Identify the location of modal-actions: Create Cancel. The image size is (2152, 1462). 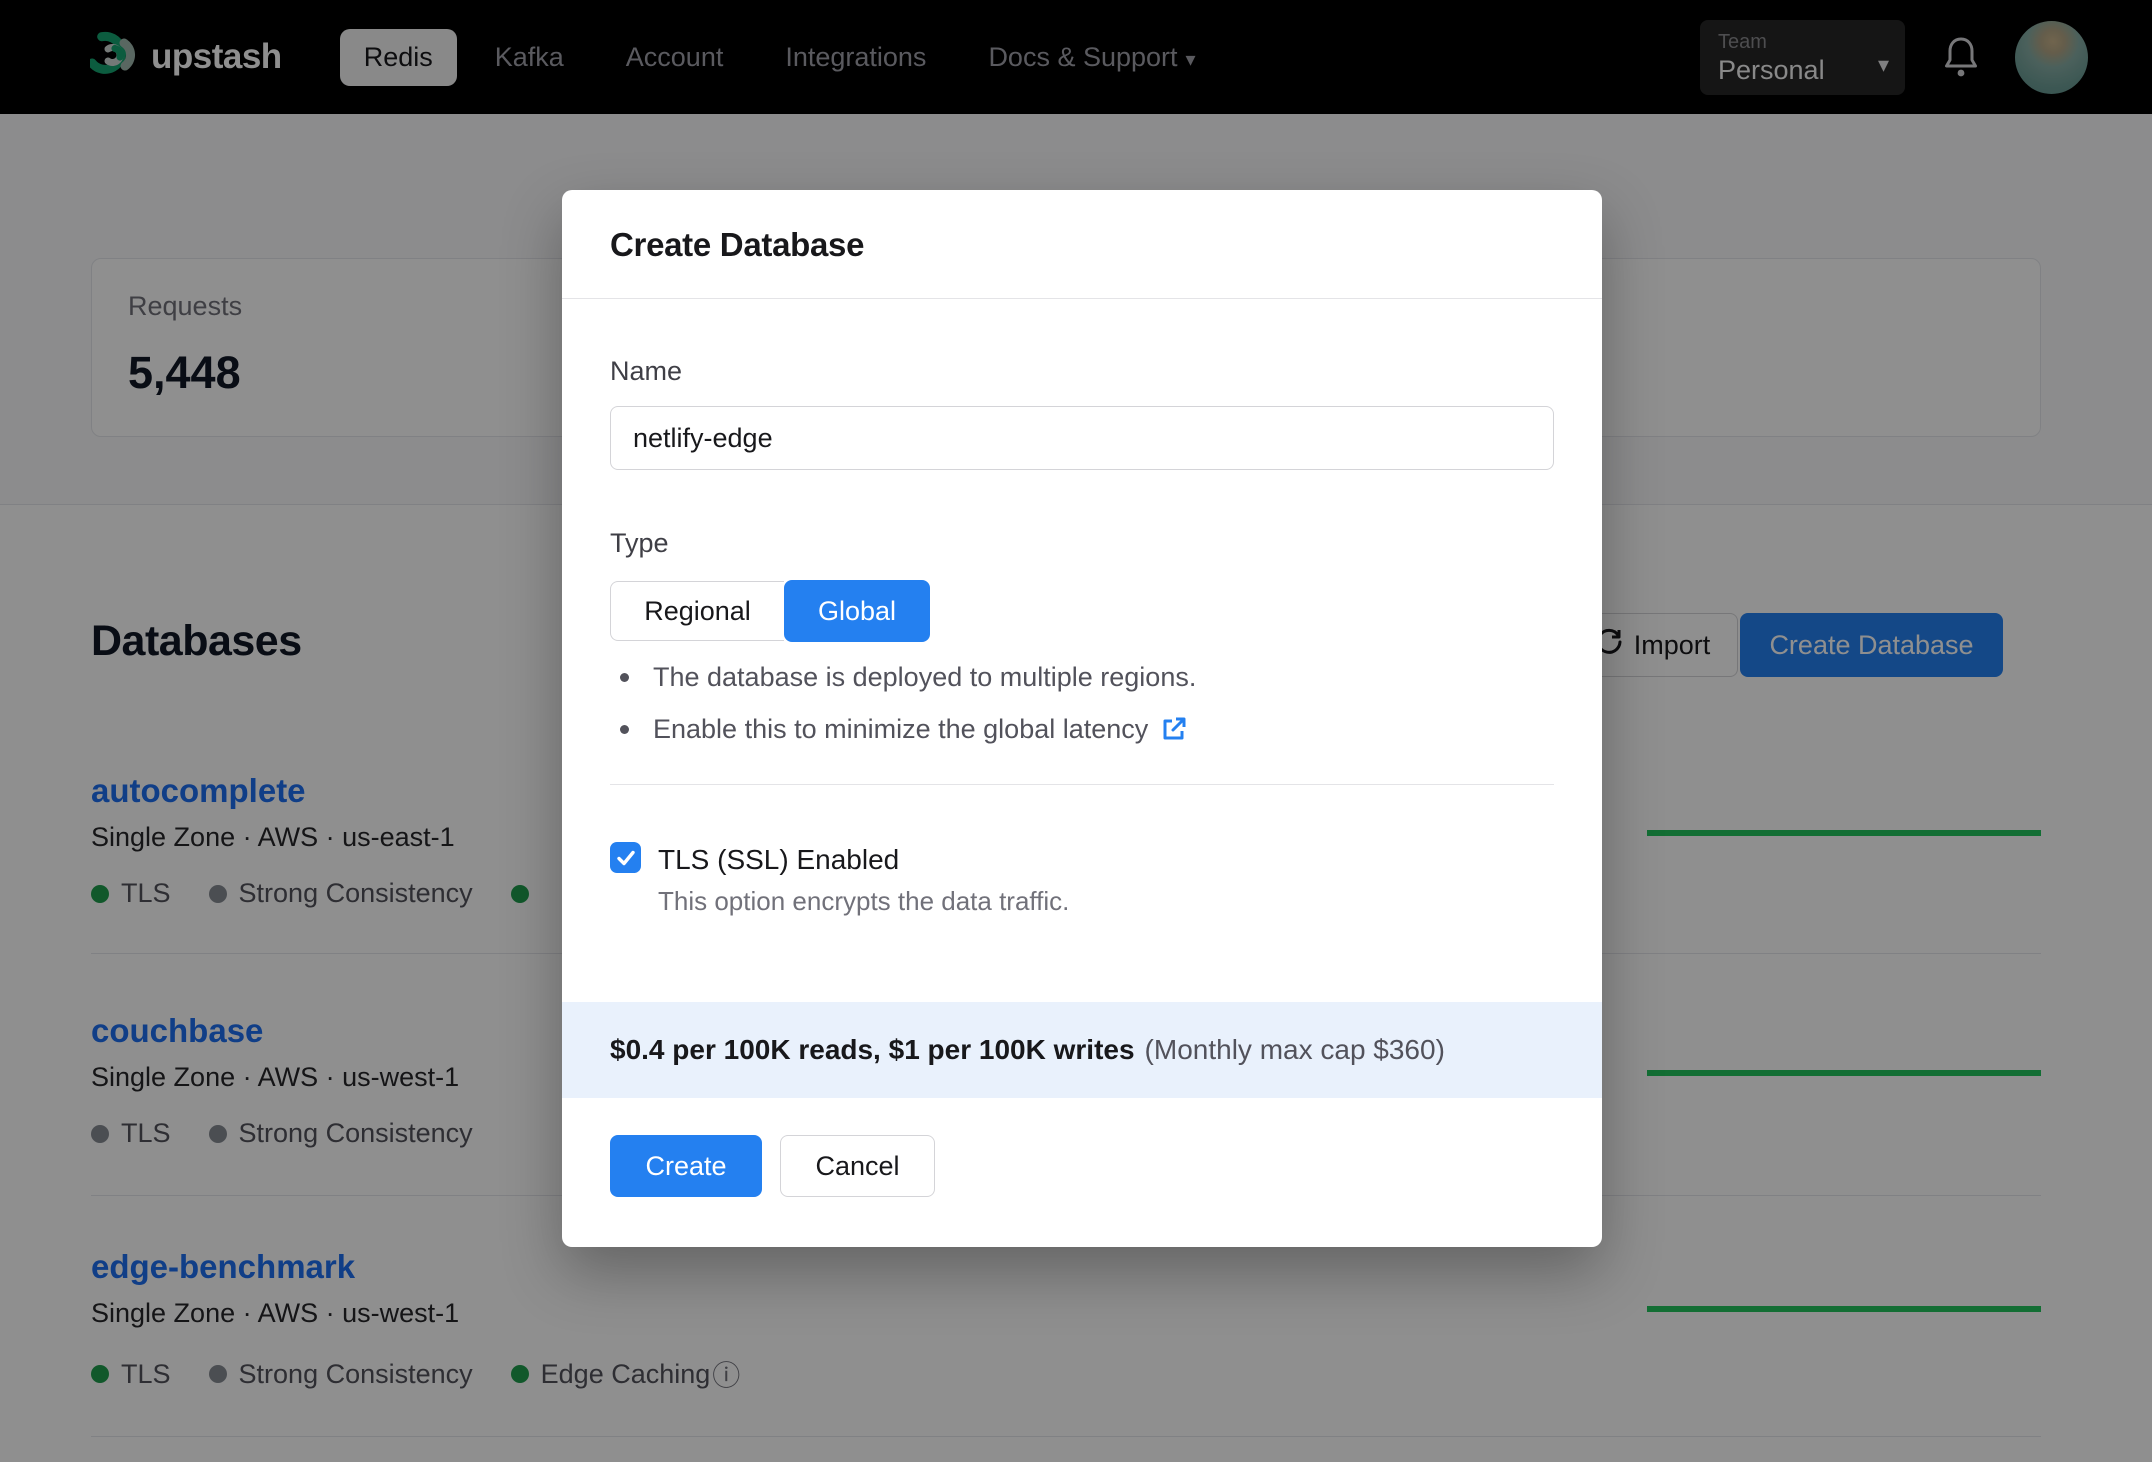
(772, 1166).